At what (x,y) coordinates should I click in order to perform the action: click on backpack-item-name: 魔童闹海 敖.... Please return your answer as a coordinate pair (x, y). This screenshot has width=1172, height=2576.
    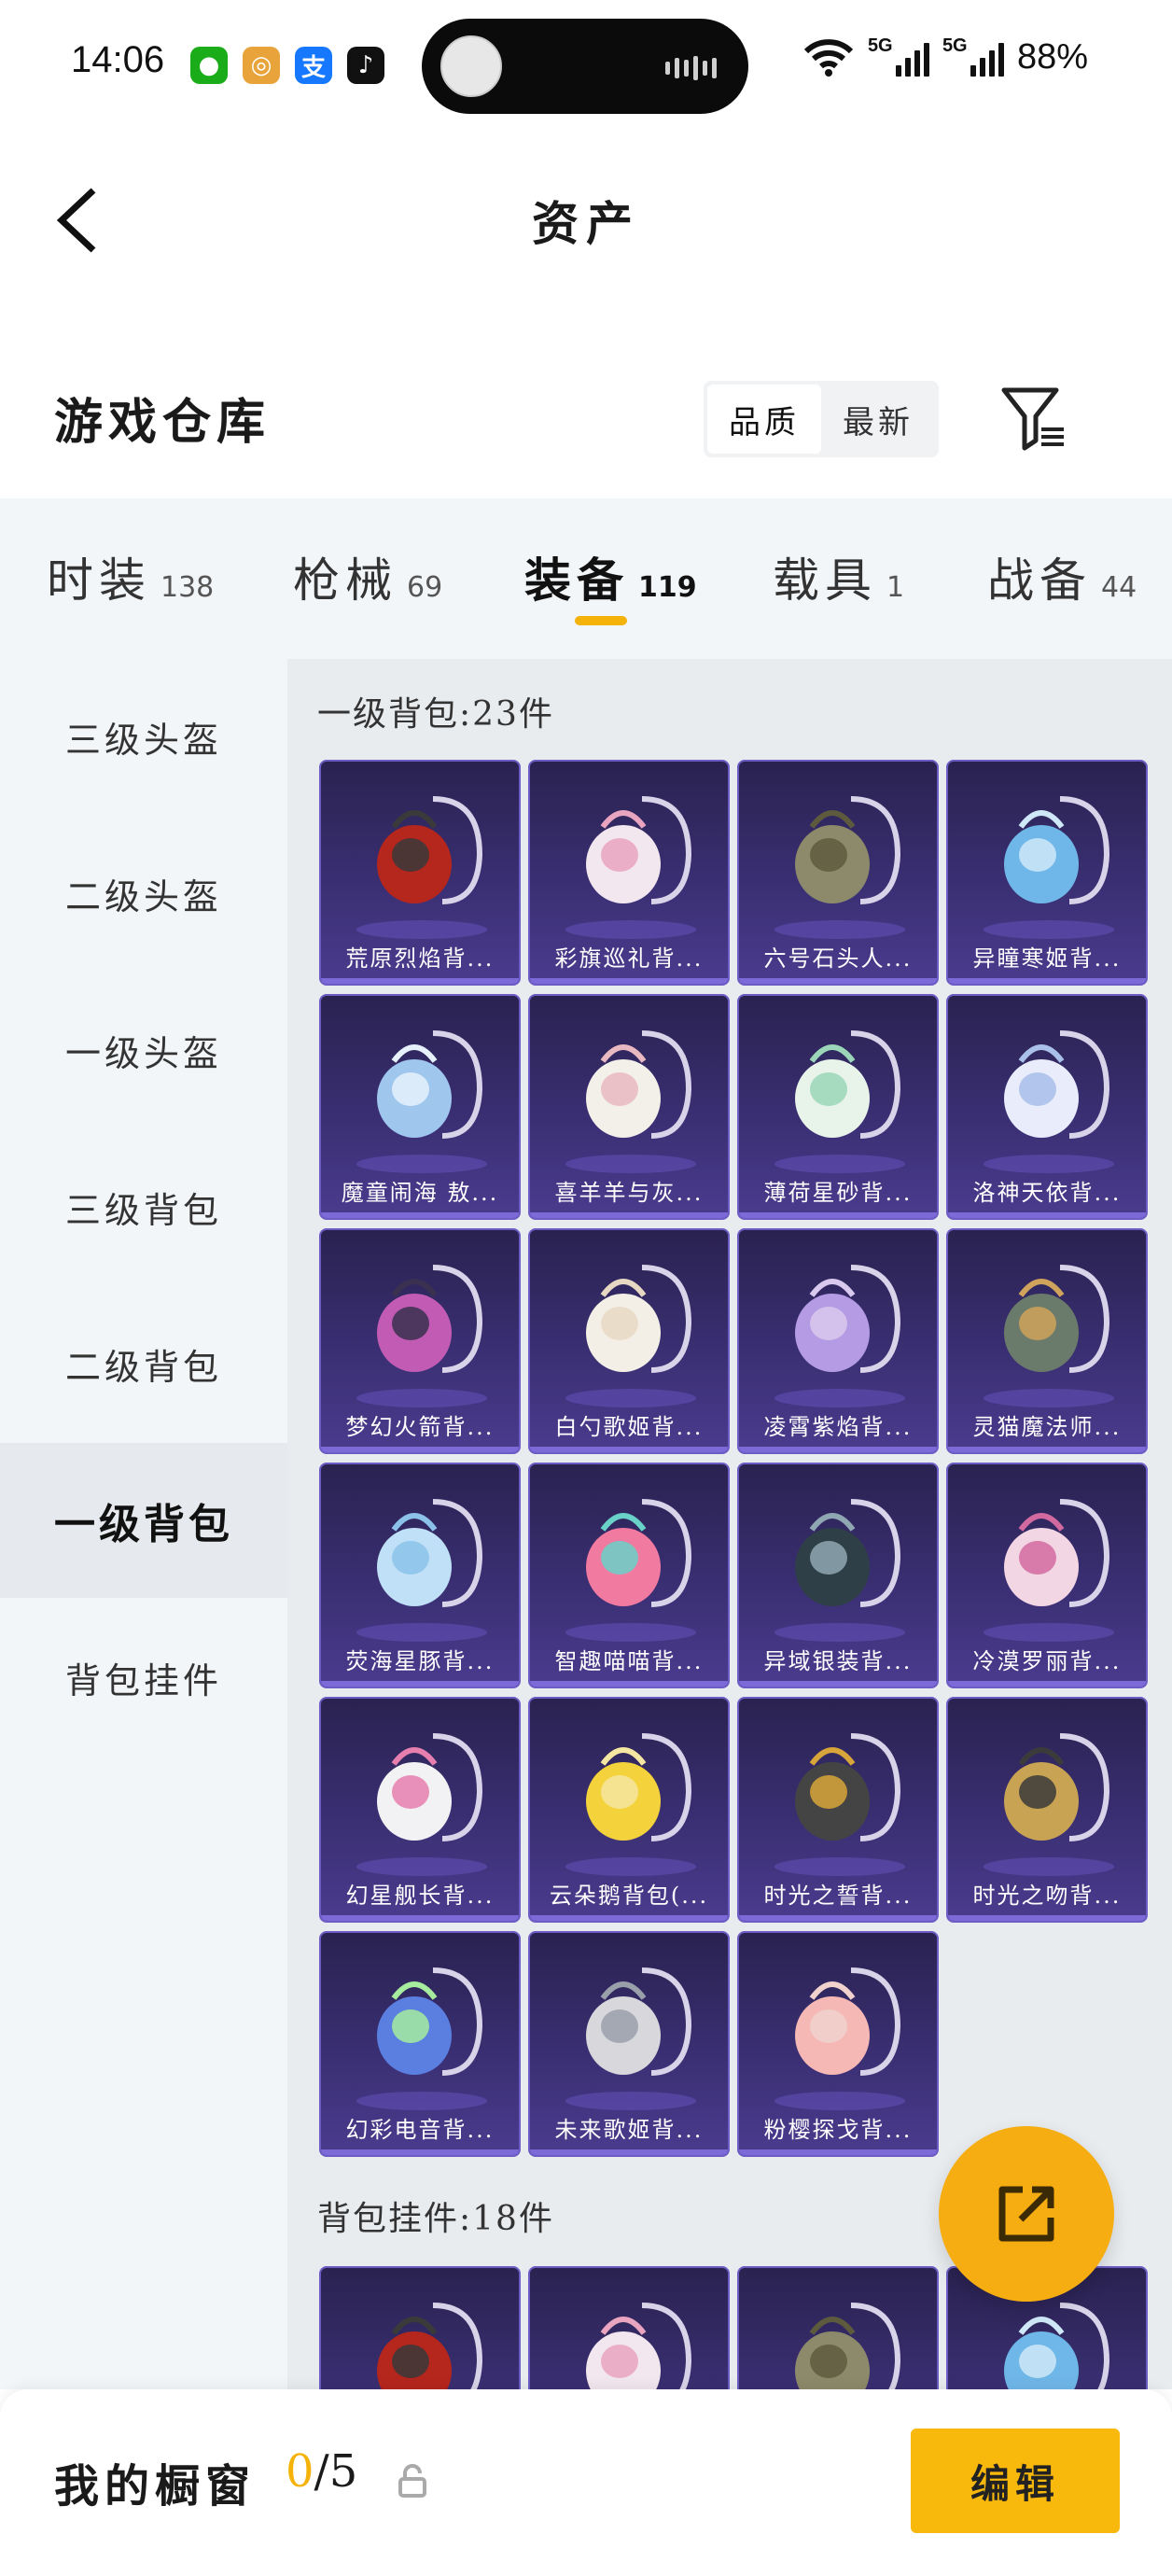
    Looking at the image, I should click on (420, 1193).